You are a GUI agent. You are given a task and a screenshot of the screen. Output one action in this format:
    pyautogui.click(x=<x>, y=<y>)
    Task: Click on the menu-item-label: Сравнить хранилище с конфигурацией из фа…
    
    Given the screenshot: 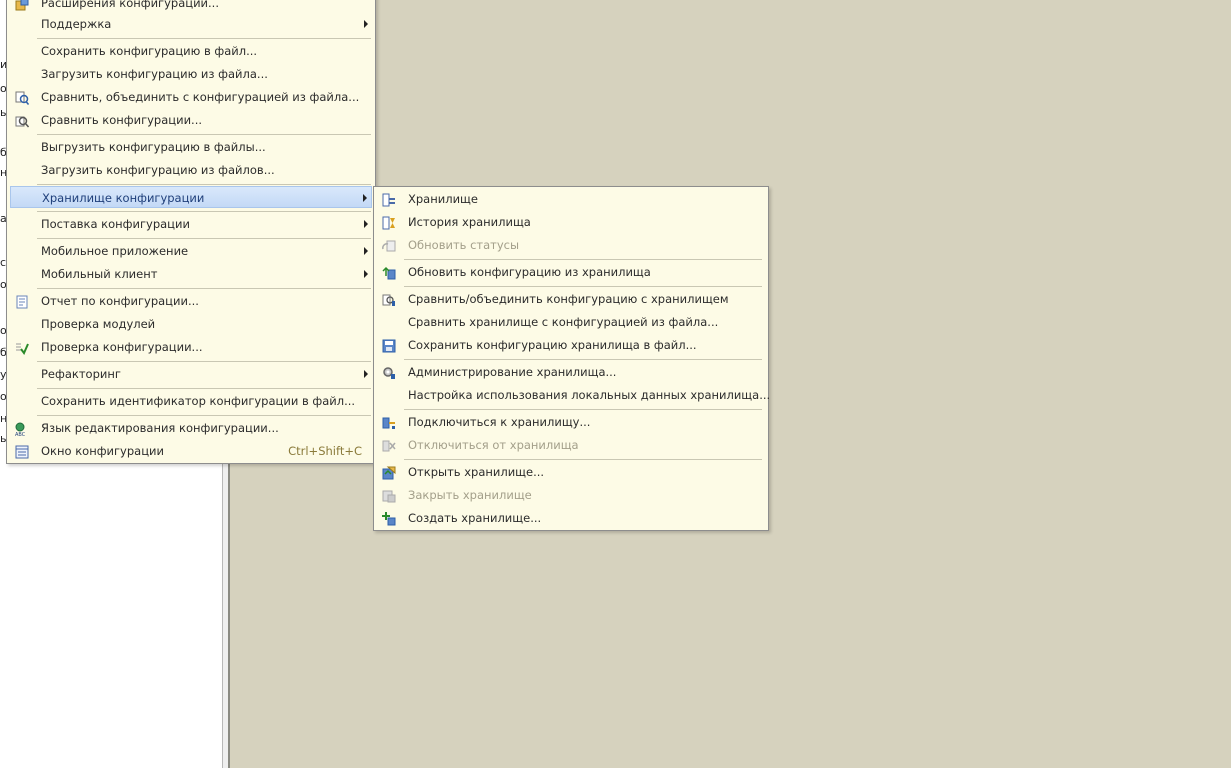 What is the action you would take?
    pyautogui.click(x=563, y=322)
    